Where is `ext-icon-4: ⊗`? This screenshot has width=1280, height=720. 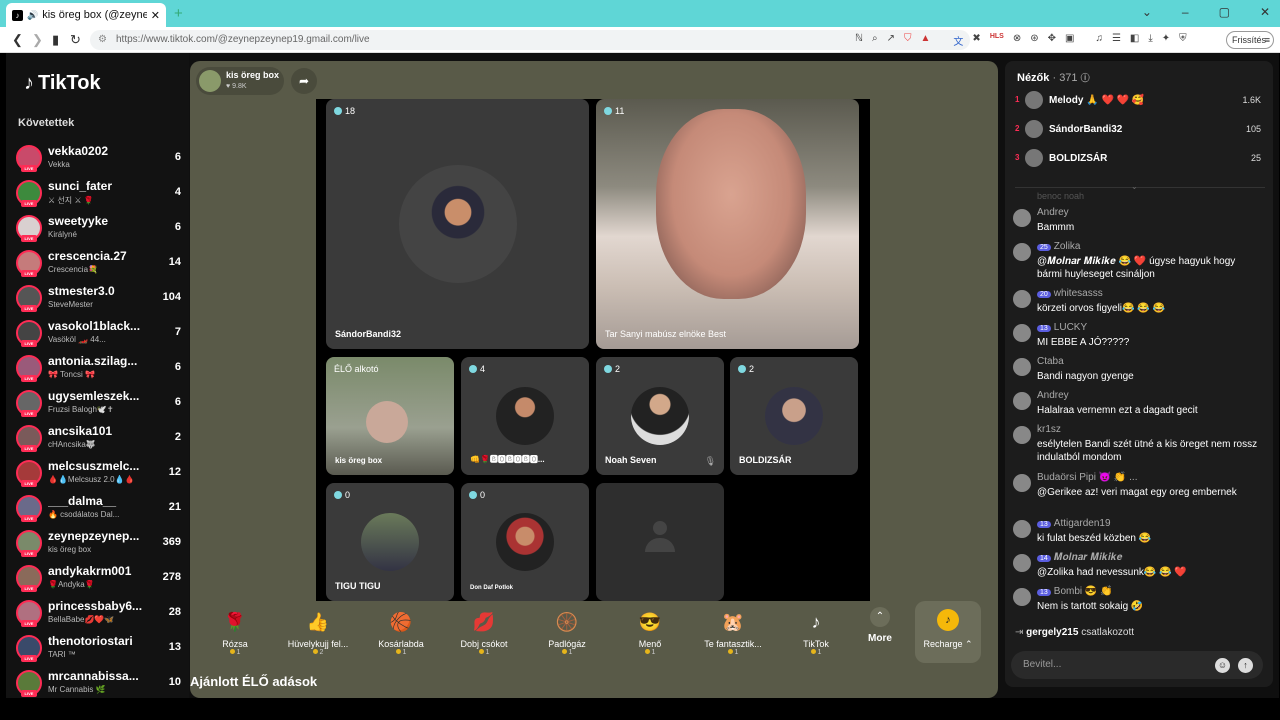
ext-icon-4: ⊗ is located at coordinates (1017, 40).